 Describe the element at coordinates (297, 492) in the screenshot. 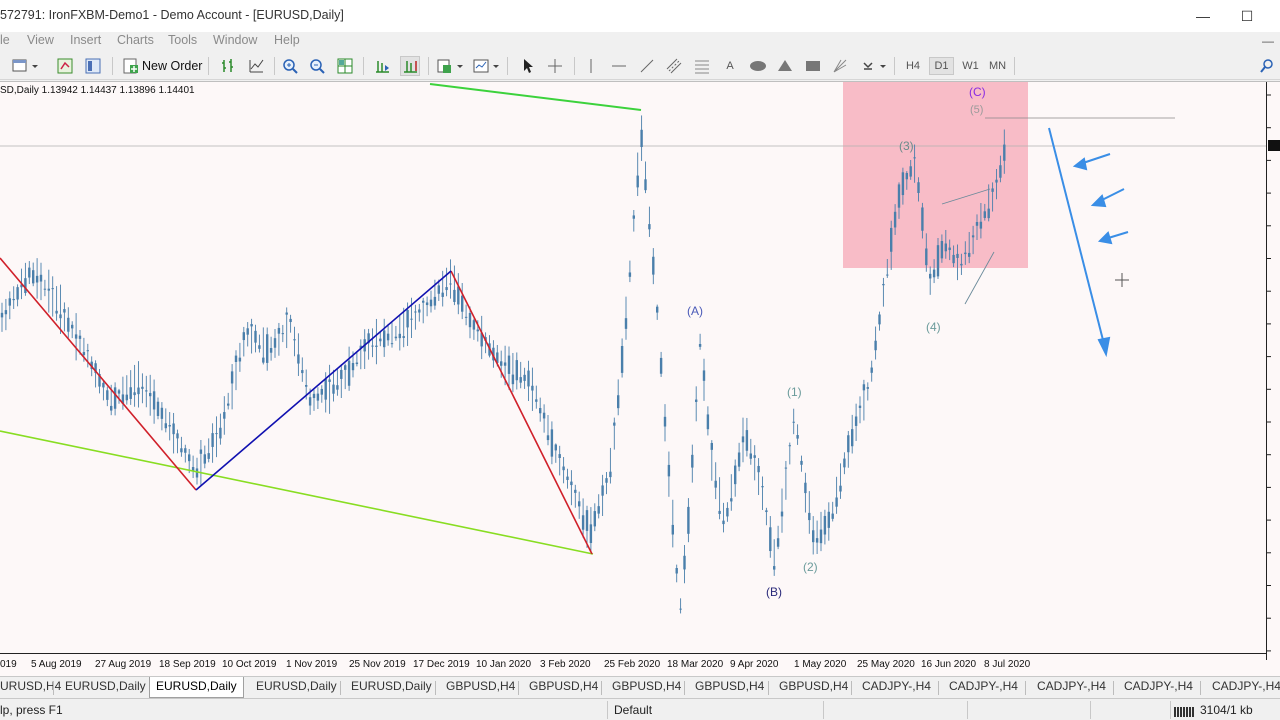

I see `lower-green-trendline` at that location.